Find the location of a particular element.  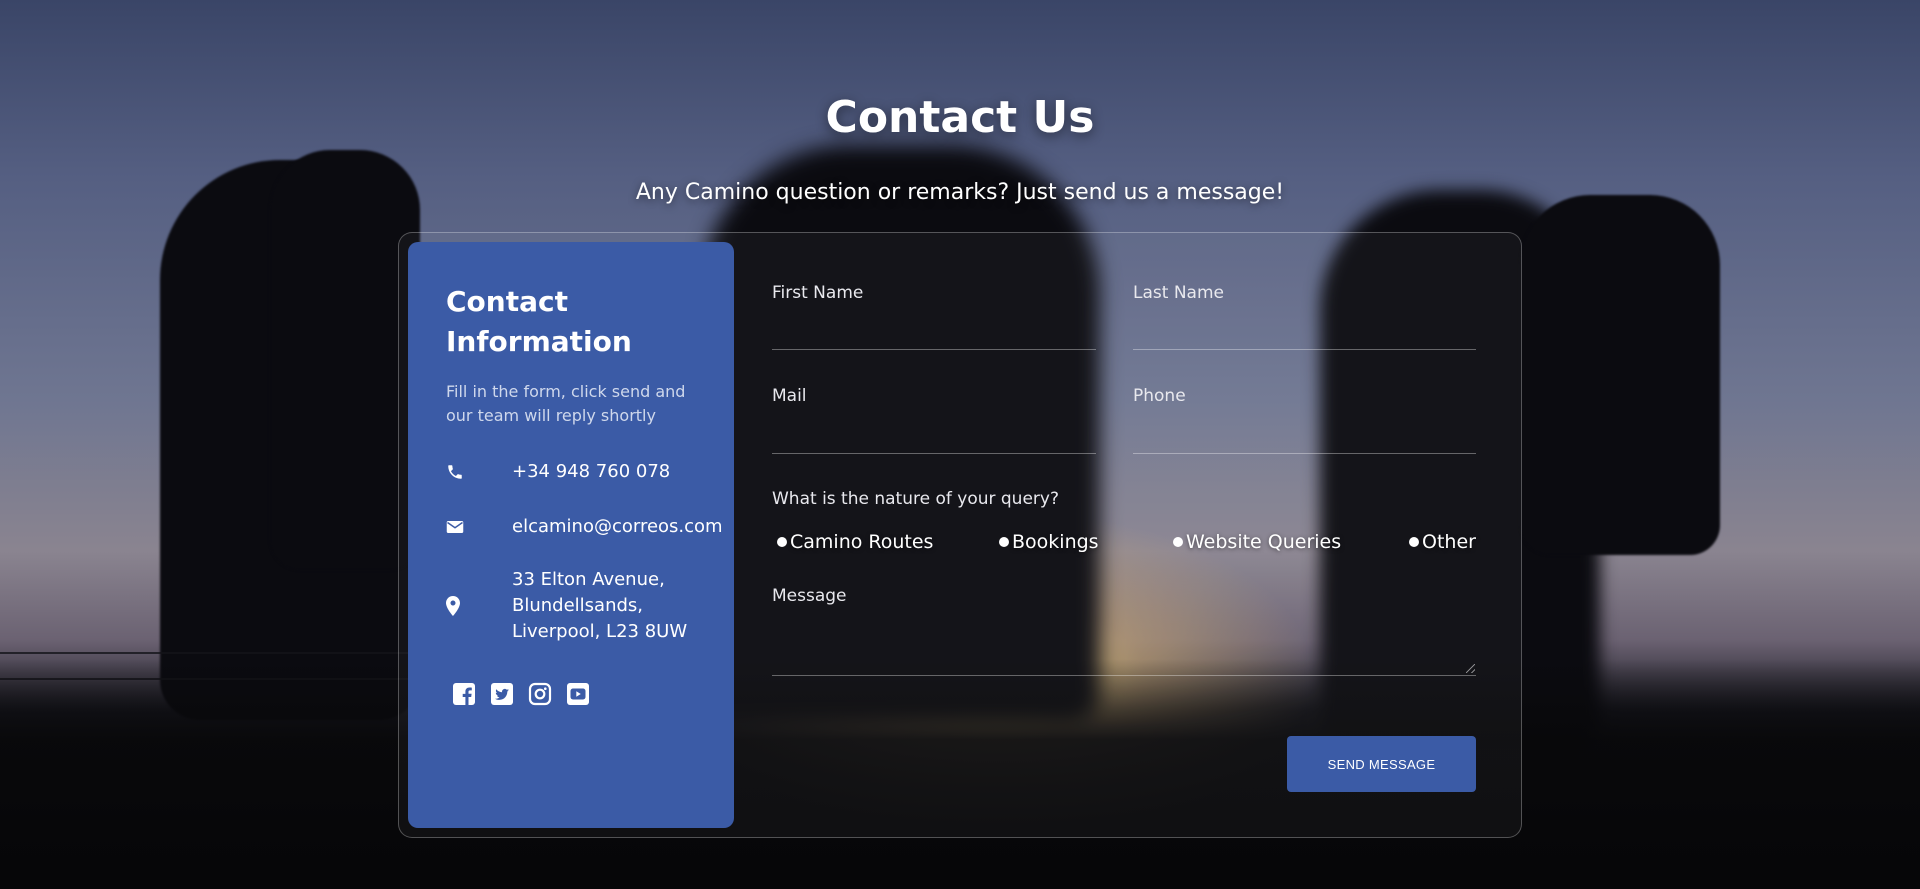

phone-underline is located at coordinates (1304, 453).